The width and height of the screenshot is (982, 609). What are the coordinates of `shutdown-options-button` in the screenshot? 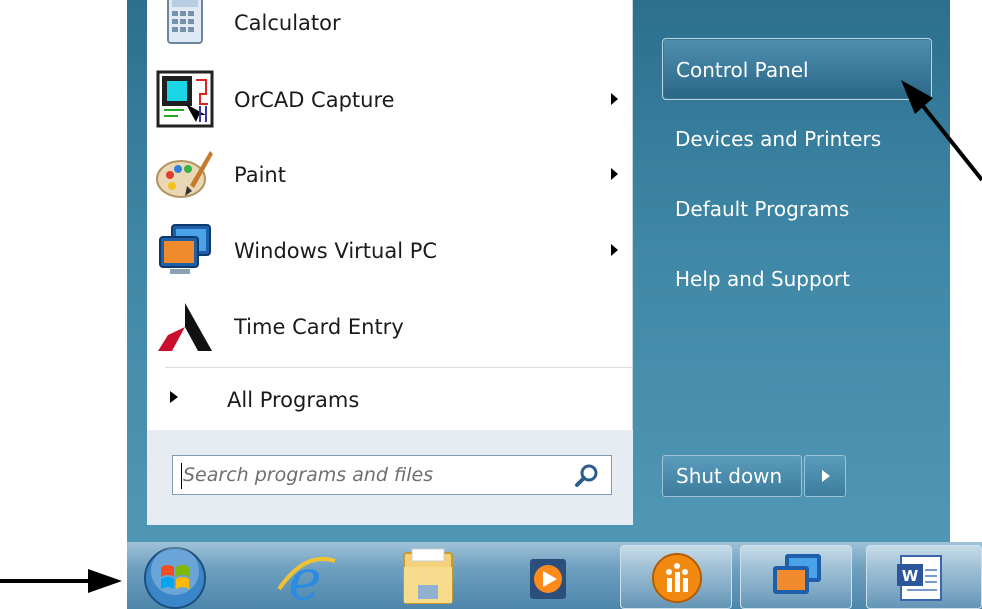 It's located at (825, 476).